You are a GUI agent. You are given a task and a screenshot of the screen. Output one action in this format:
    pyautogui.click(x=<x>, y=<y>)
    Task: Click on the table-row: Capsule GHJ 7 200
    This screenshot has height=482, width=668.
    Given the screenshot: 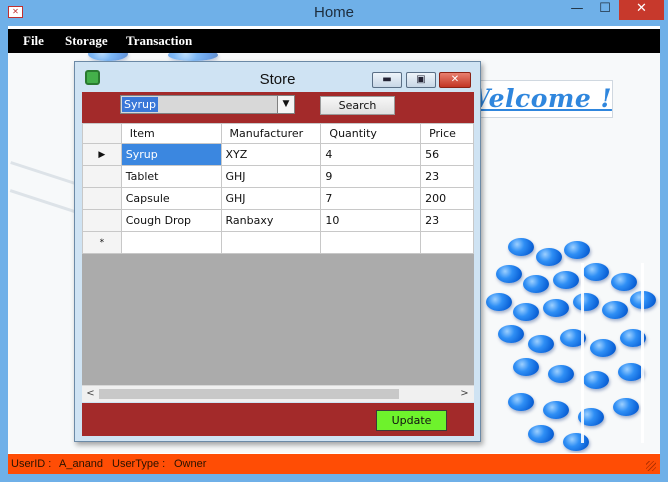 What is the action you would take?
    pyautogui.click(x=278, y=198)
    